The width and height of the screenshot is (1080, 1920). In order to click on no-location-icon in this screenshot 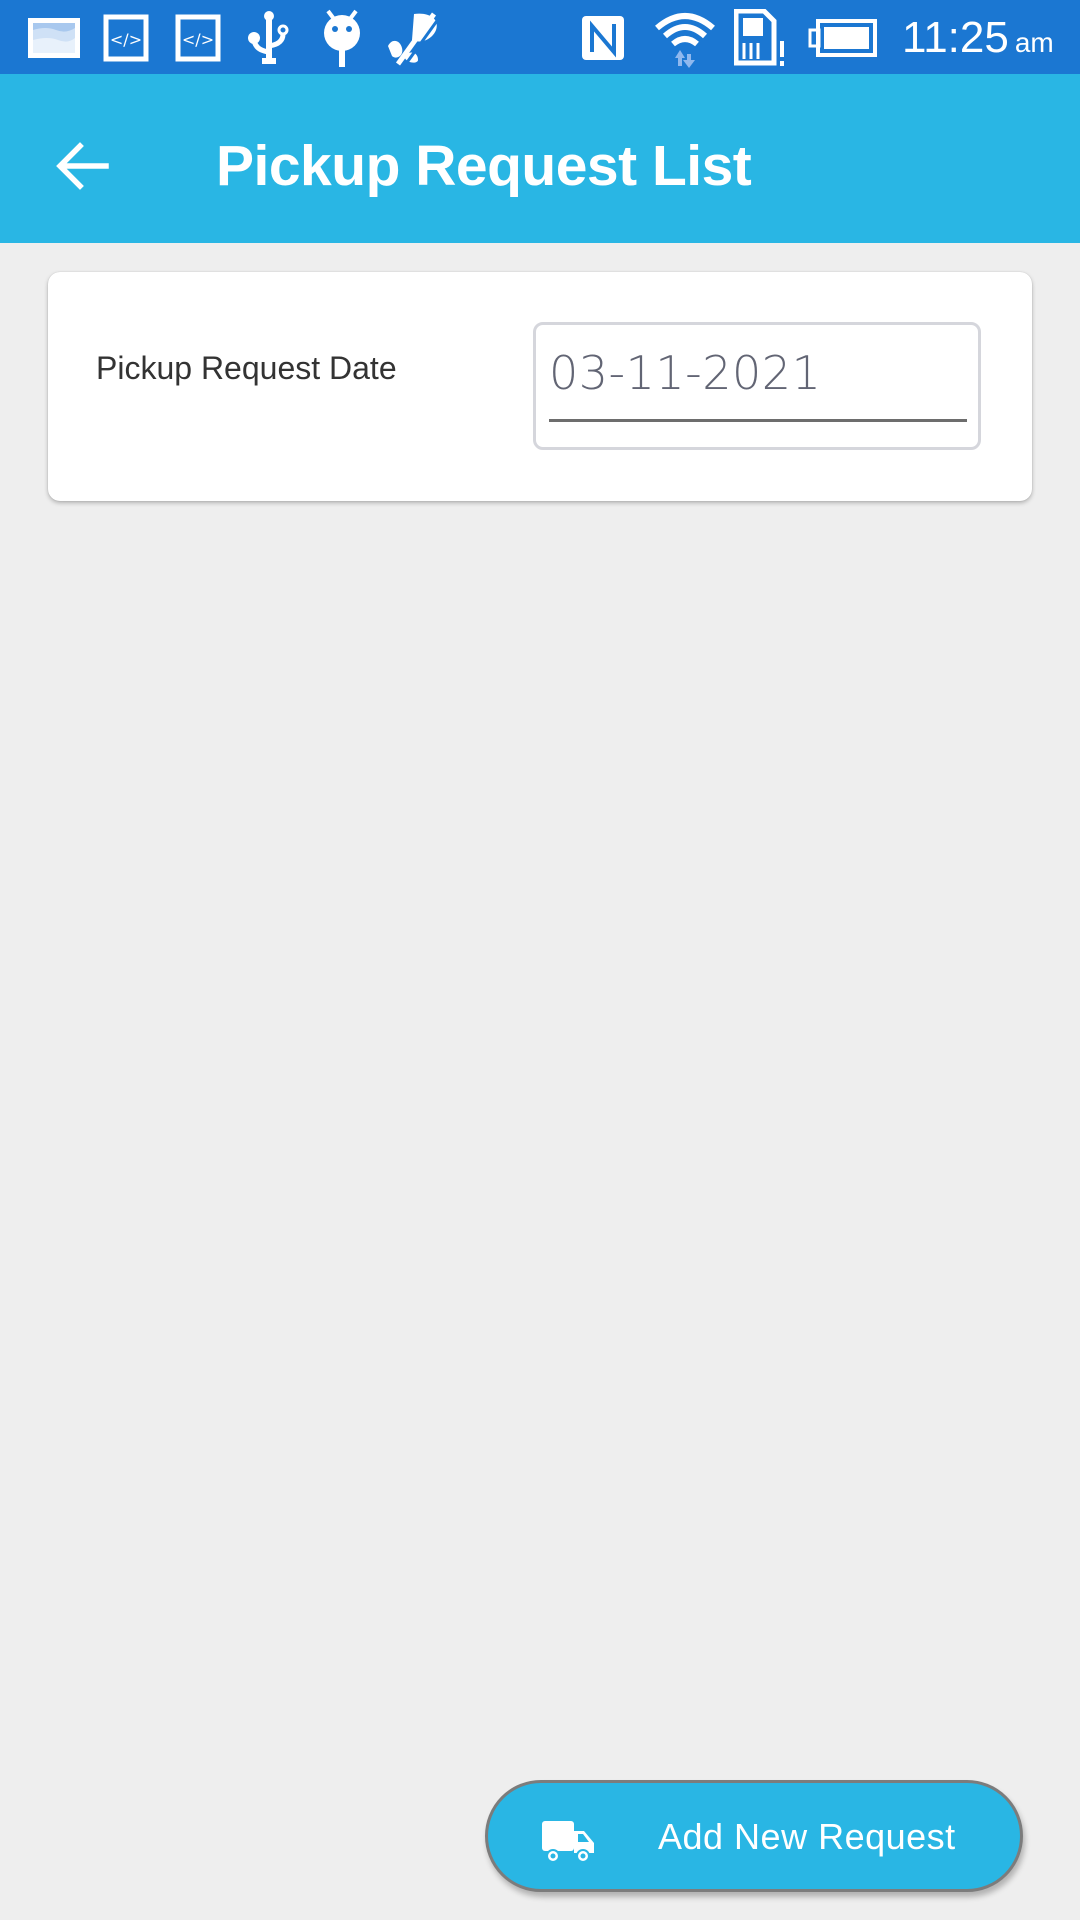, I will do `click(414, 39)`.